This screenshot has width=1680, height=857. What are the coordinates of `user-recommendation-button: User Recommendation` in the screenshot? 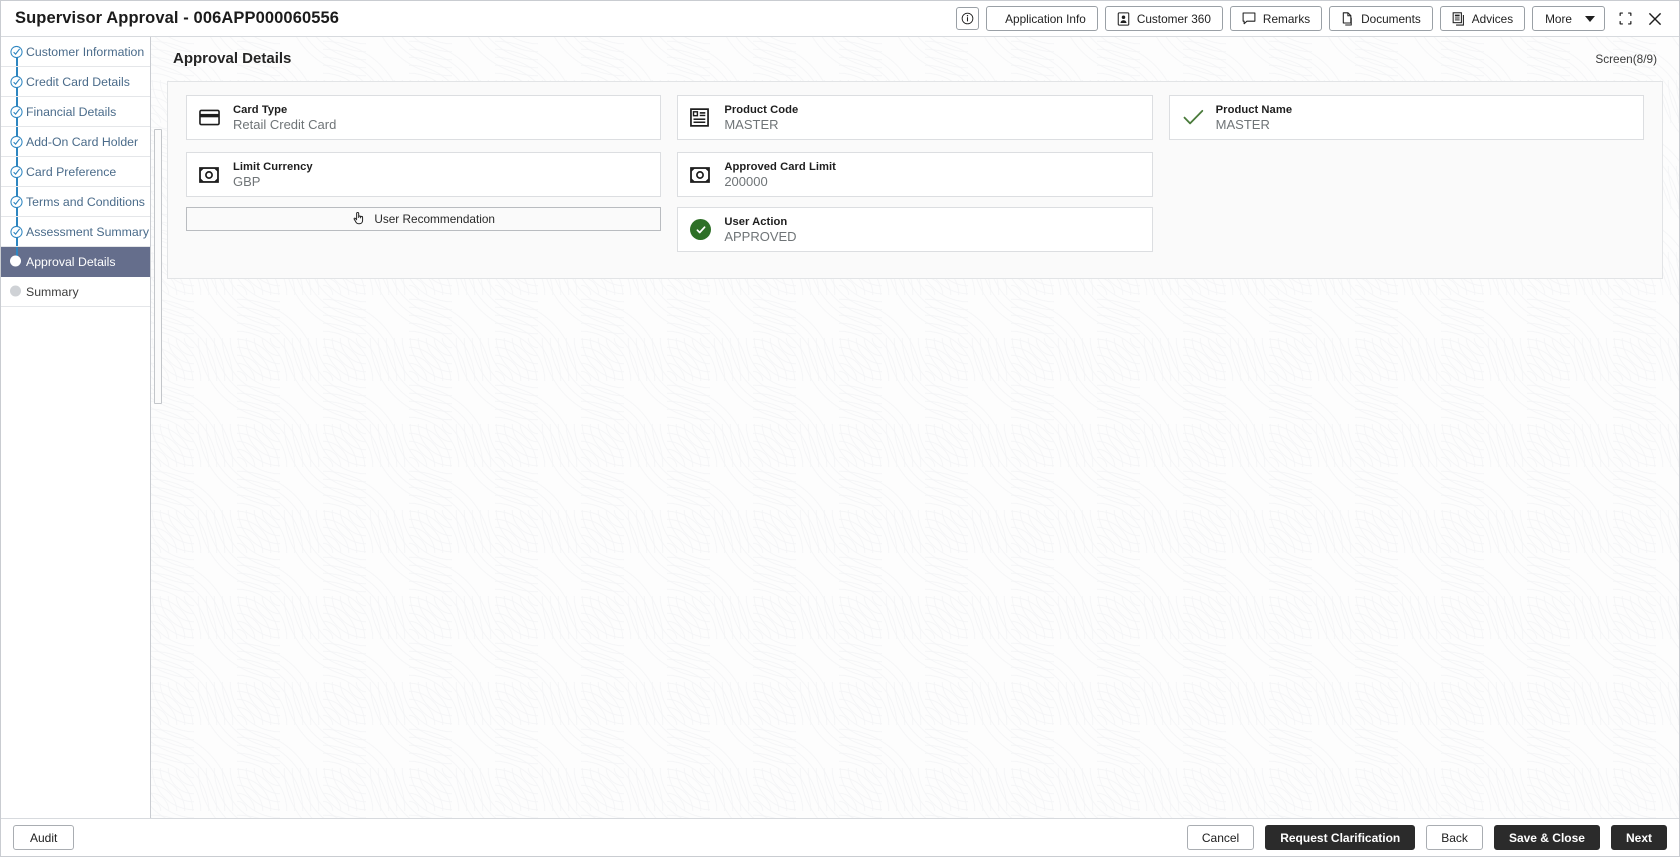 It's located at (424, 219).